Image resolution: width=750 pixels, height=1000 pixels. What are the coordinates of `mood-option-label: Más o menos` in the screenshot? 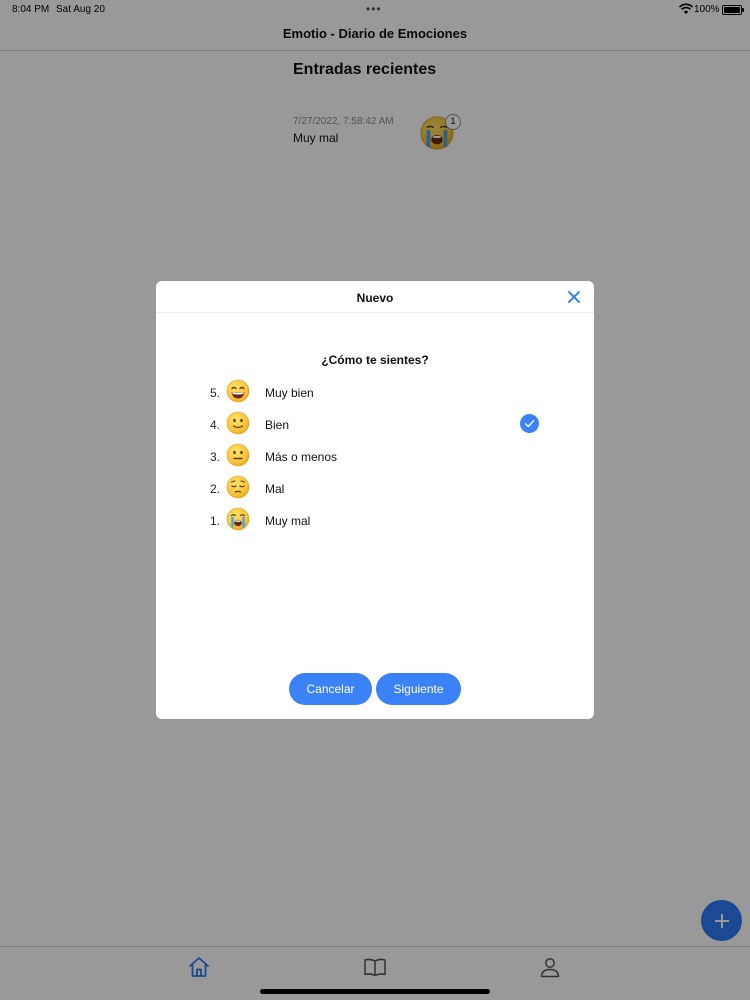 It's located at (301, 457).